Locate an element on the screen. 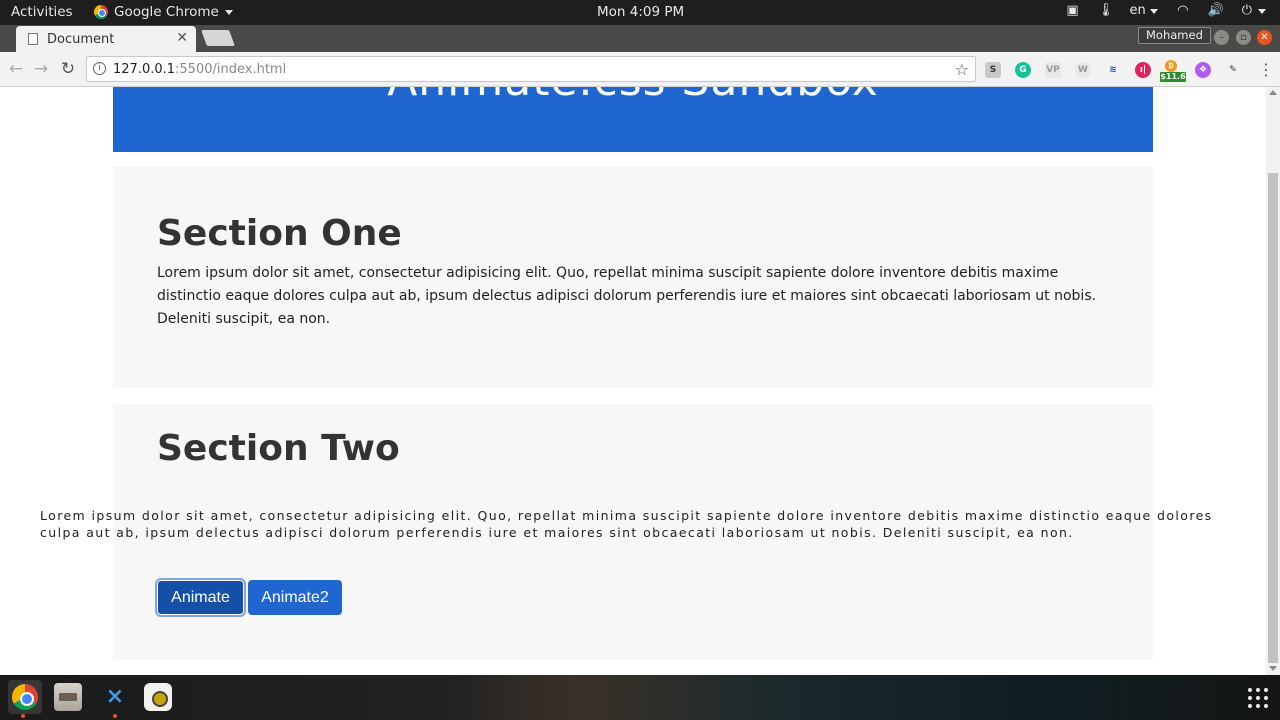 This screenshot has height=720, width=1280. animate2-button: Animate2 is located at coordinates (295, 597).